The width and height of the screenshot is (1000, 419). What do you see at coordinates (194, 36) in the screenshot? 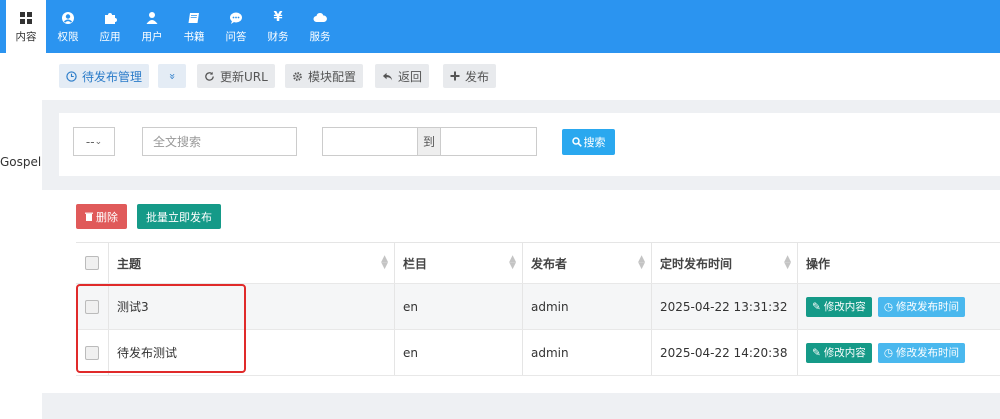
I see `nav-label: 书籍` at bounding box center [194, 36].